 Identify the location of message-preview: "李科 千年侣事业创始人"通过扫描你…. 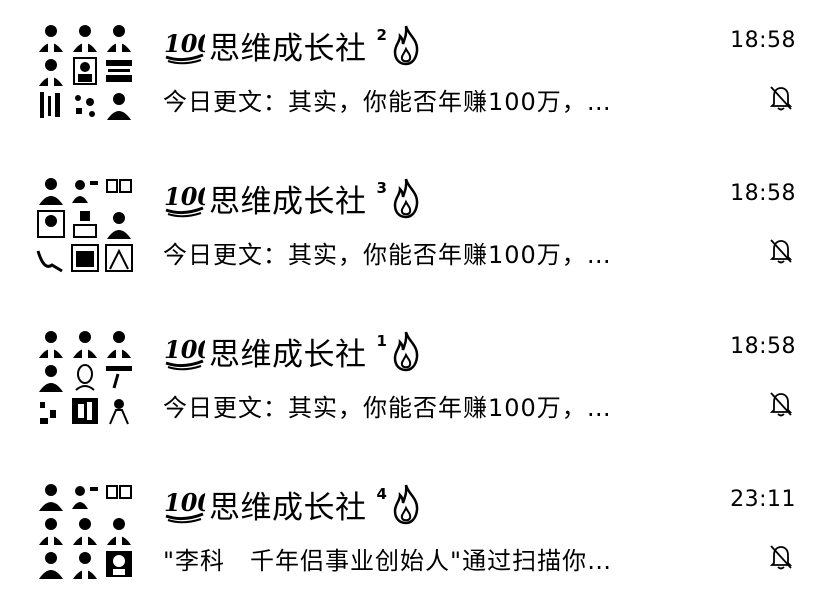
(388, 561).